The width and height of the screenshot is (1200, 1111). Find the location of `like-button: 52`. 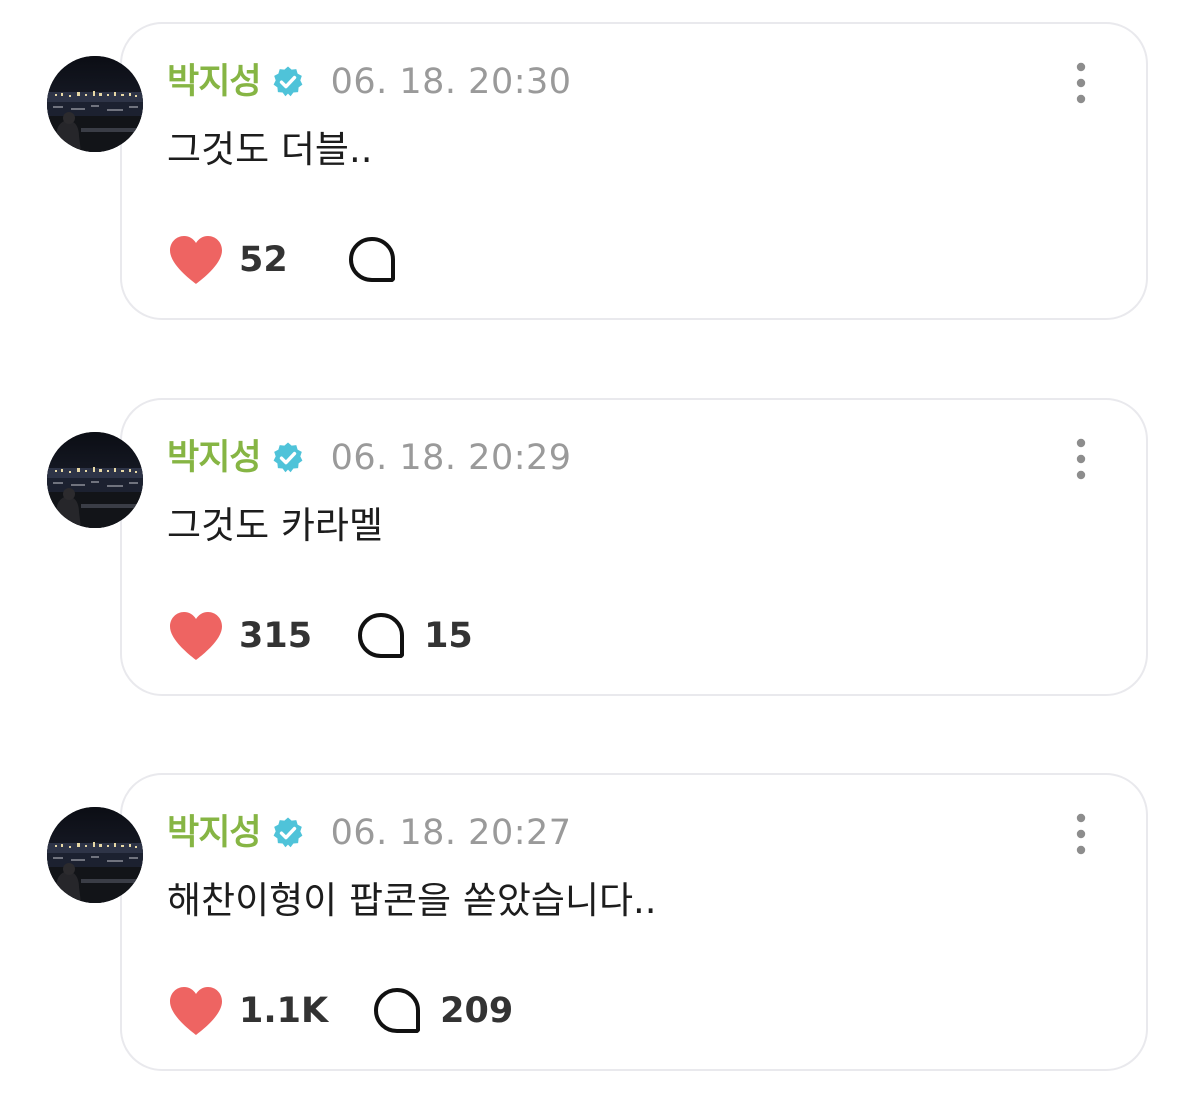

like-button: 52 is located at coordinates (235, 260).